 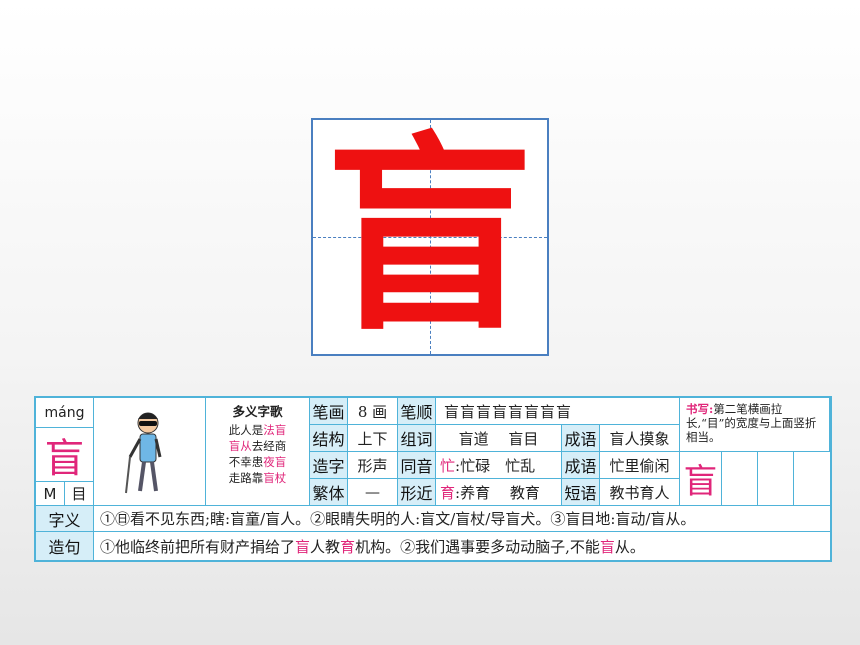 I want to click on formation-value: 形声, so click(x=373, y=465).